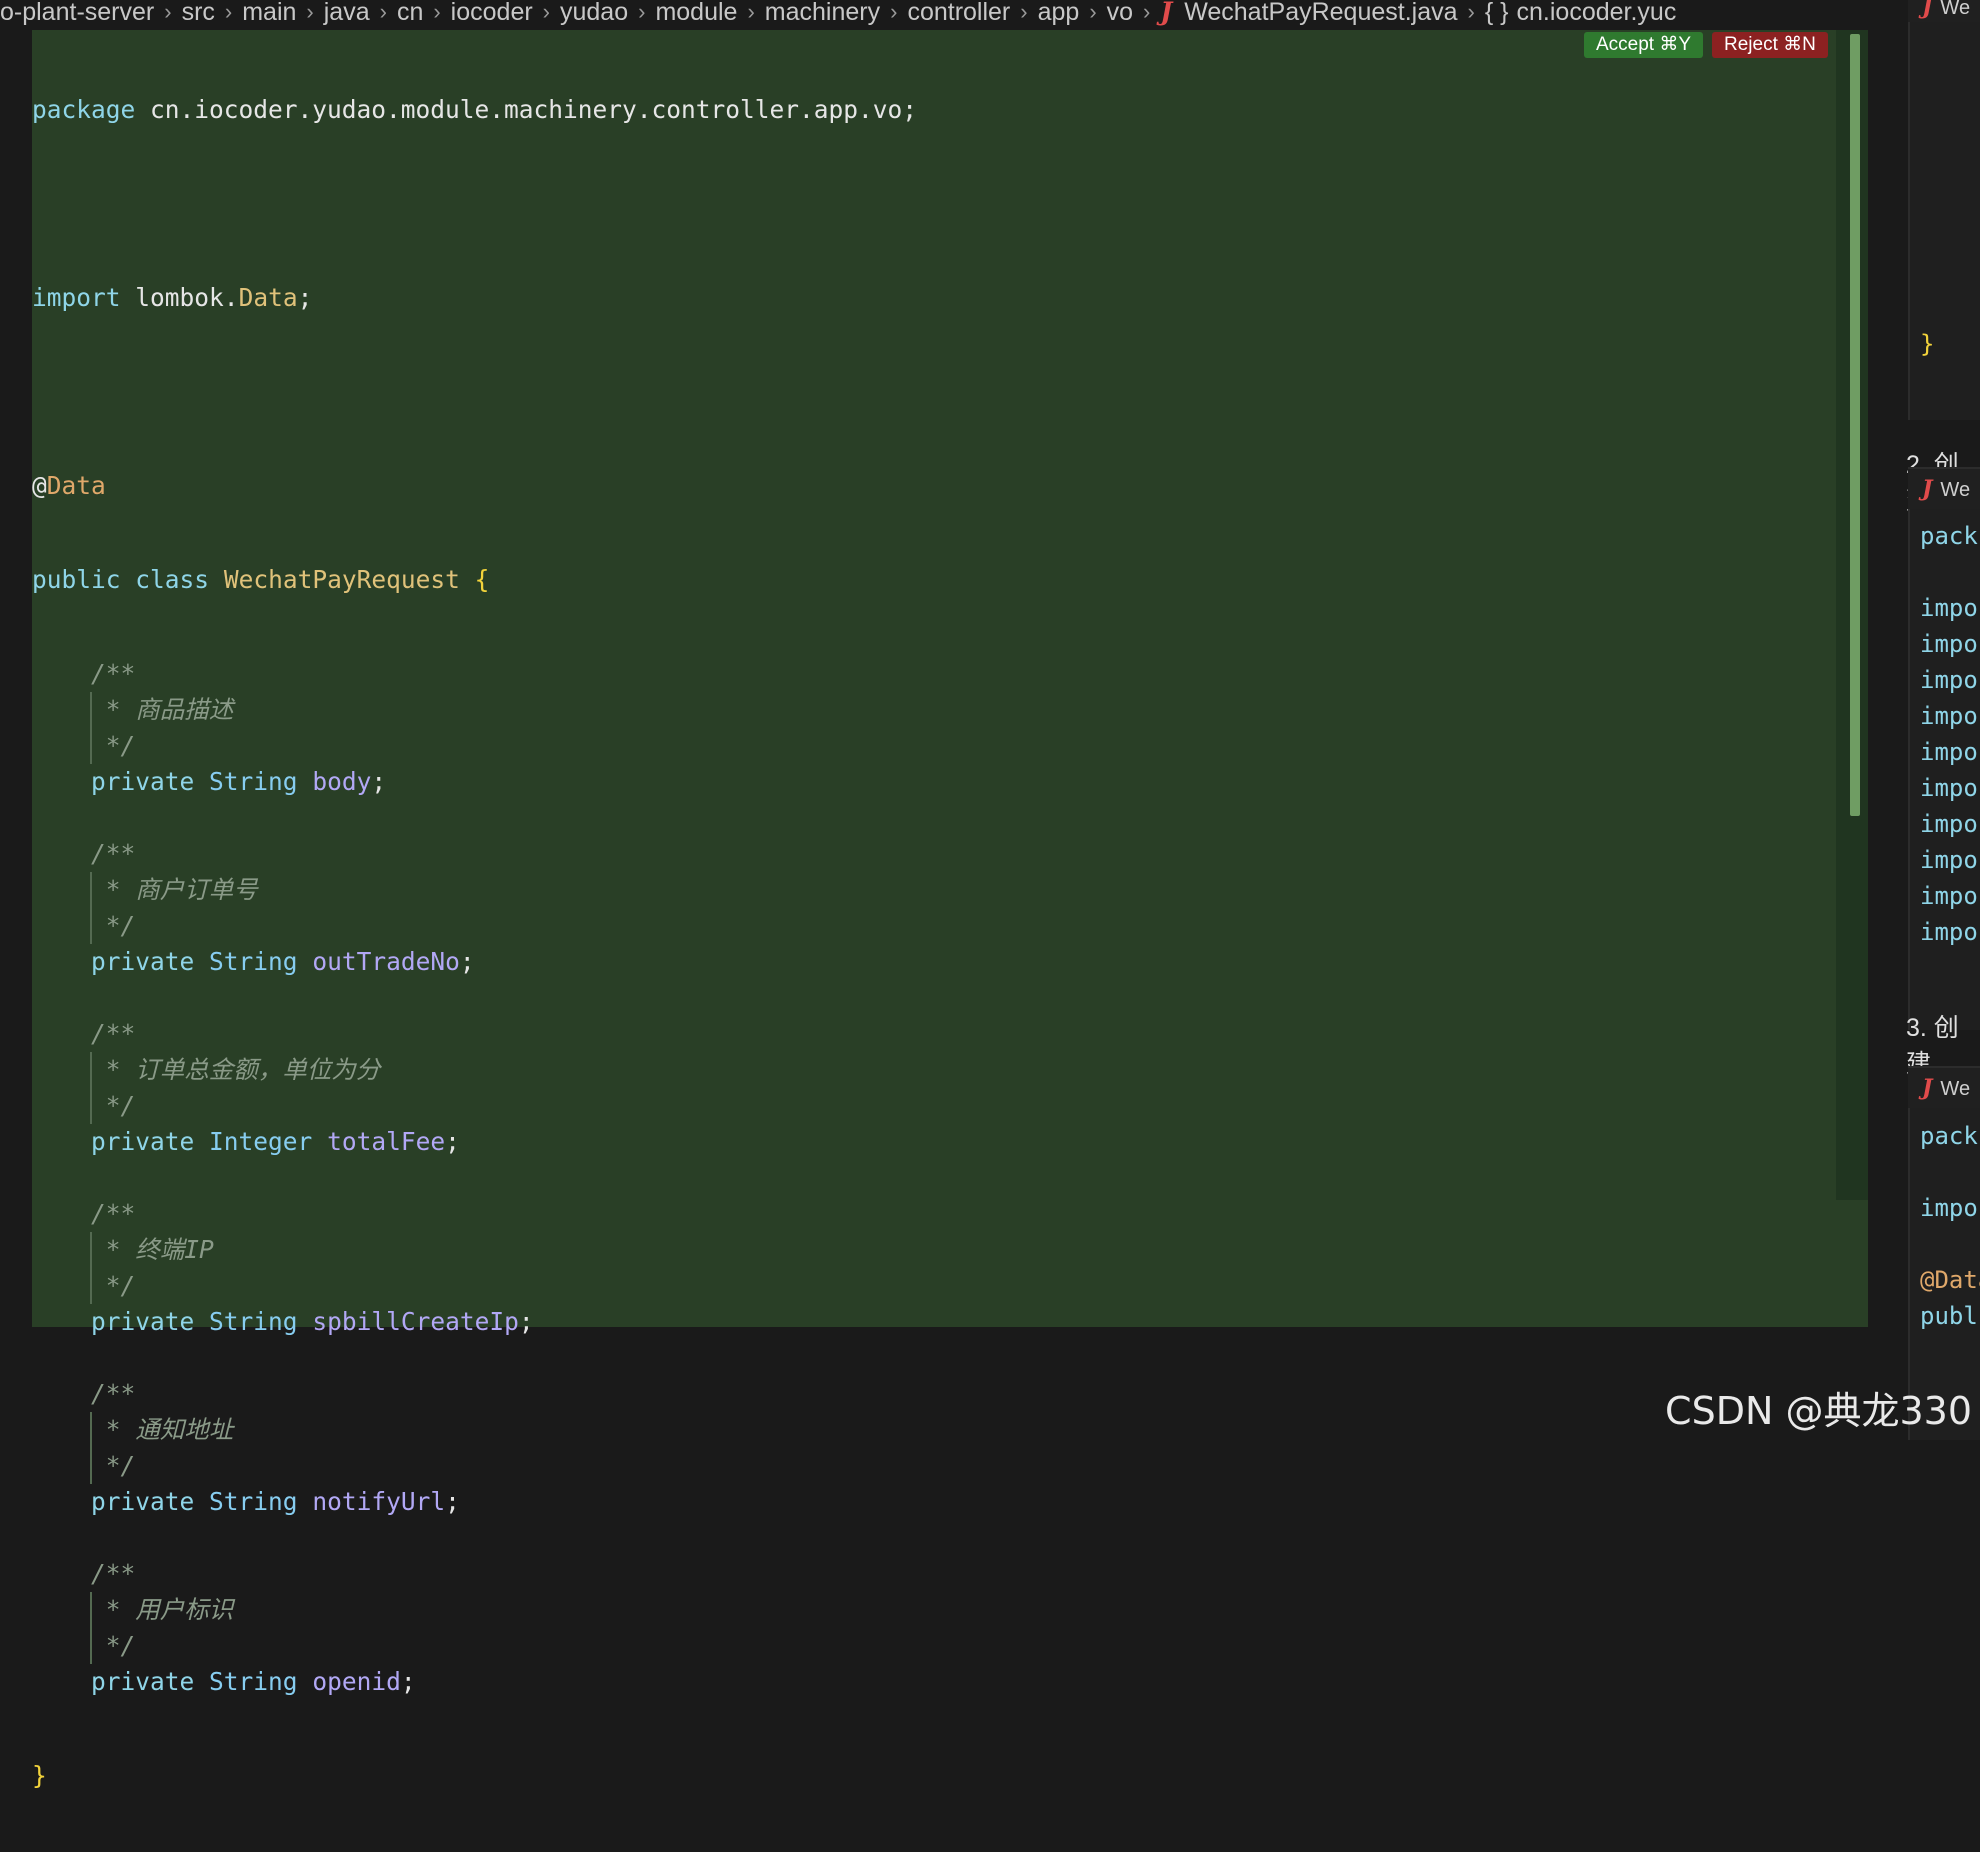 The height and width of the screenshot is (1852, 1980). I want to click on field-declaration: private String body;, so click(239, 781).